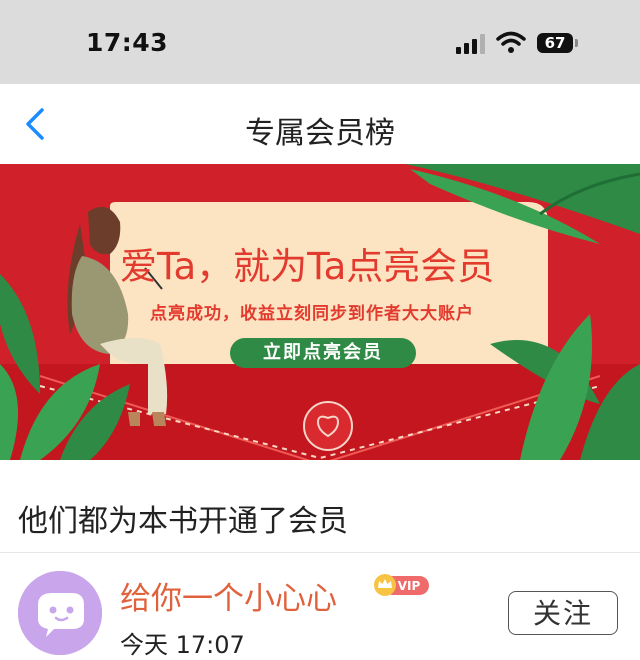 This screenshot has height=660, width=640. What do you see at coordinates (576, 43) in the screenshot?
I see `battery-tip` at bounding box center [576, 43].